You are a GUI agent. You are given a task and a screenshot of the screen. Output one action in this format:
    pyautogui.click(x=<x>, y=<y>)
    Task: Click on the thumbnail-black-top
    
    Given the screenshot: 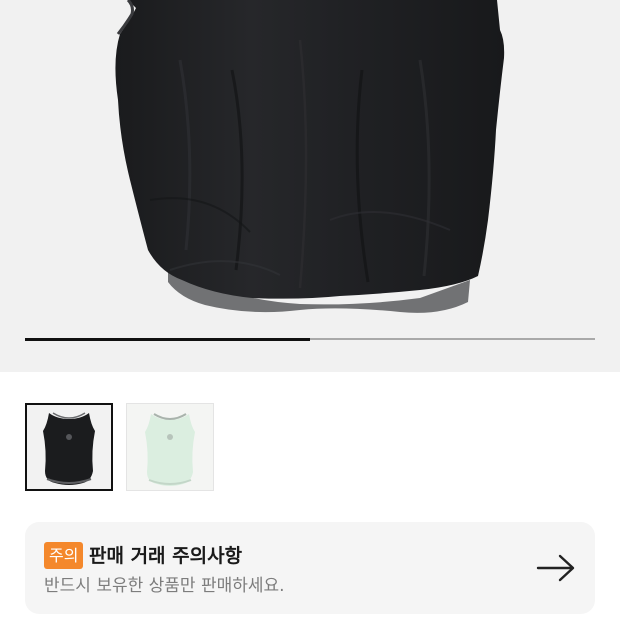 What is the action you would take?
    pyautogui.click(x=69, y=447)
    